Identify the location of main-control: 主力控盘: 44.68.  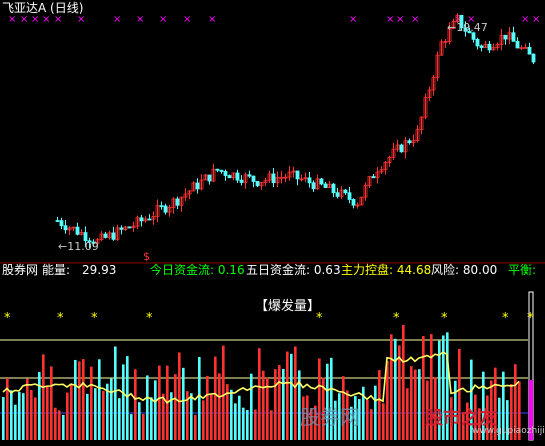
(386, 270).